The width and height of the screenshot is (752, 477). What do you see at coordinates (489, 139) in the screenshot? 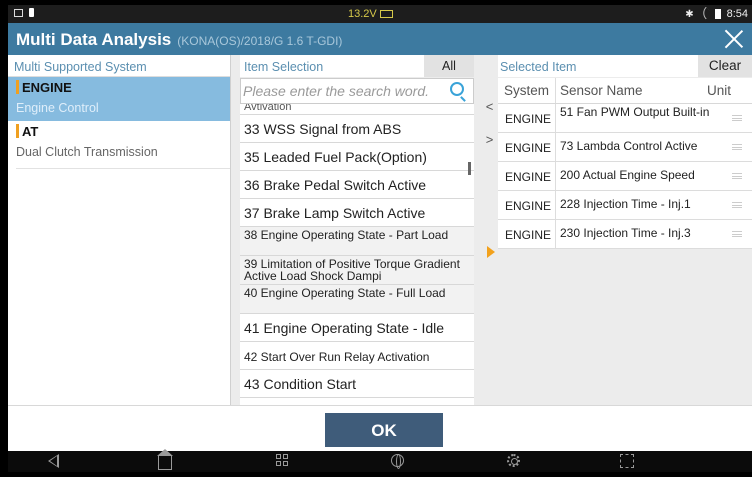
I see `move-right-button: >` at bounding box center [489, 139].